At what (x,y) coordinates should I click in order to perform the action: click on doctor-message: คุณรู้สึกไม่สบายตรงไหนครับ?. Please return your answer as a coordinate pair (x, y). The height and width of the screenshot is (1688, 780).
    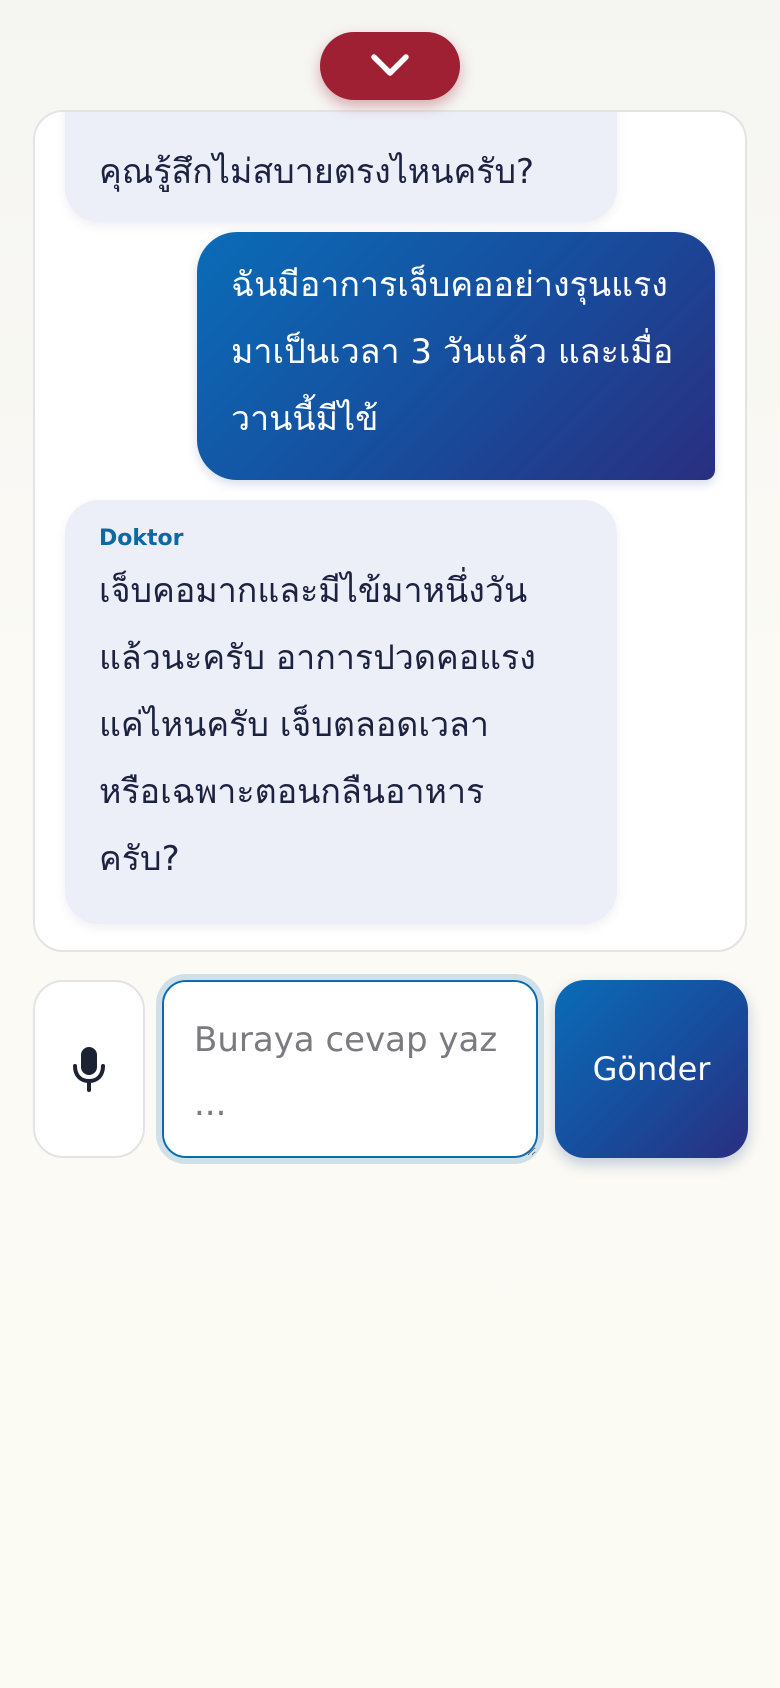
    Looking at the image, I should click on (341, 167).